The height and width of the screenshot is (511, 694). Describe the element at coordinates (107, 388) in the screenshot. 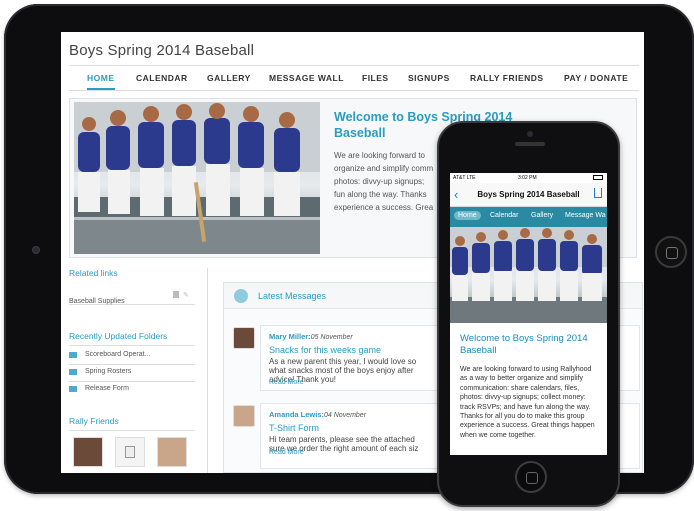

I see `folder-label: Release Form` at that location.